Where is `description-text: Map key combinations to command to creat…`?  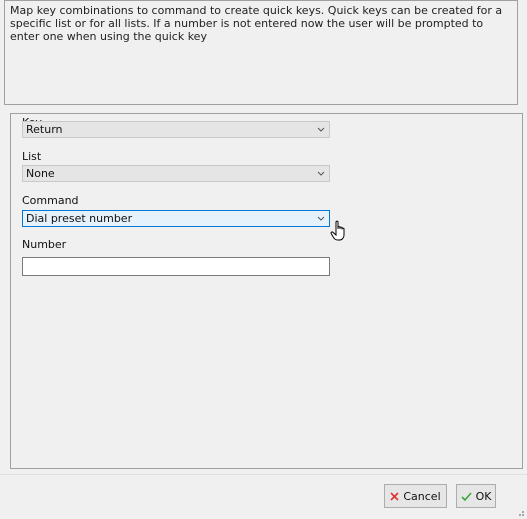 description-text: Map key combinations to command to creat… is located at coordinates (256, 23).